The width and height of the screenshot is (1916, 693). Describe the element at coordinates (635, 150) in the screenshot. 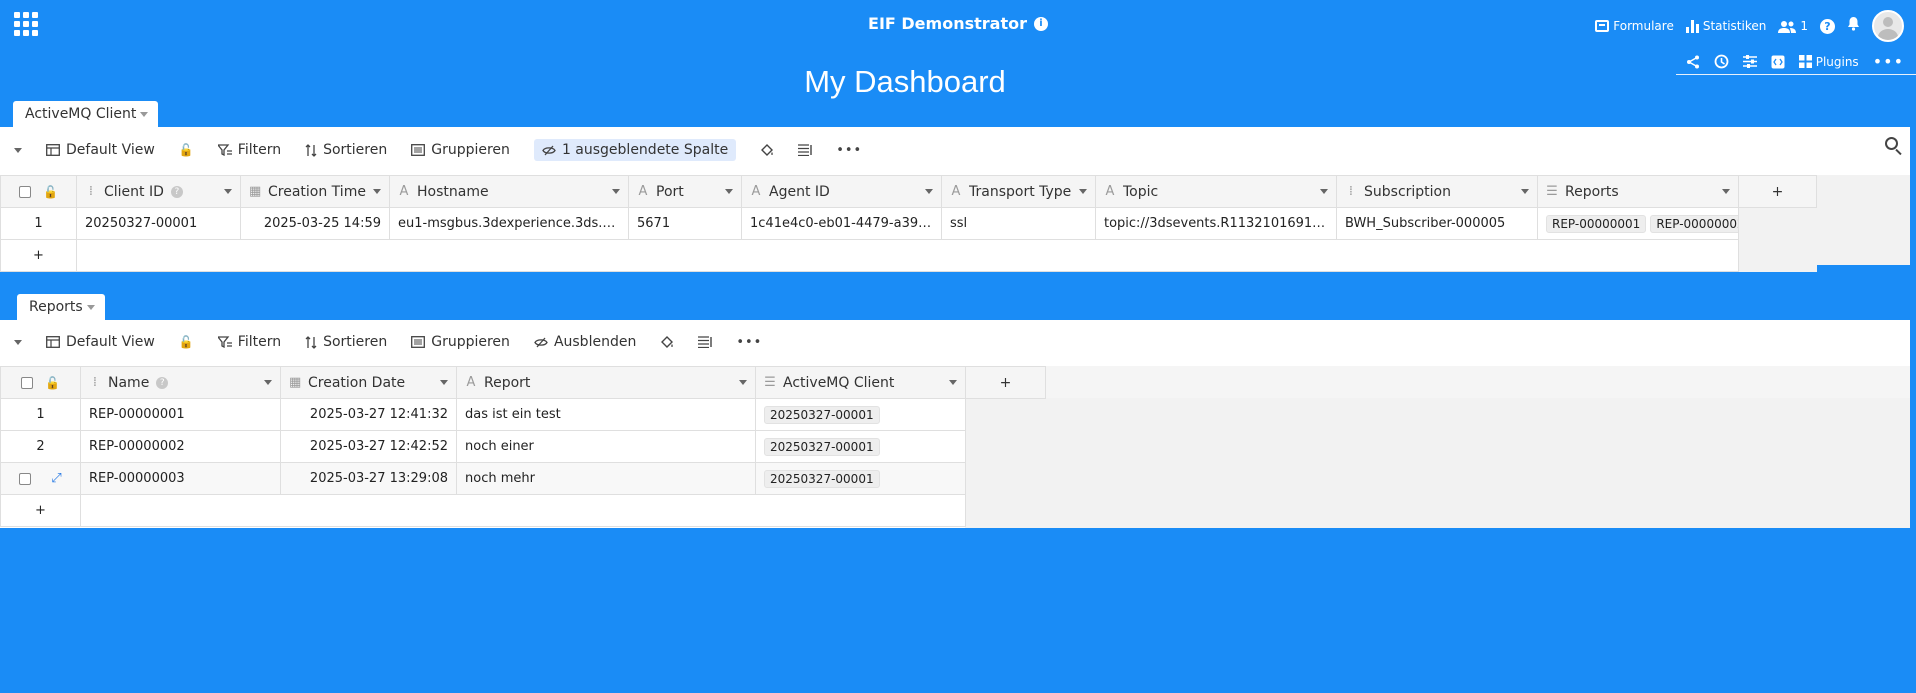

I see `hidden-columns-button: 1 ausgeblendete Spalte` at that location.